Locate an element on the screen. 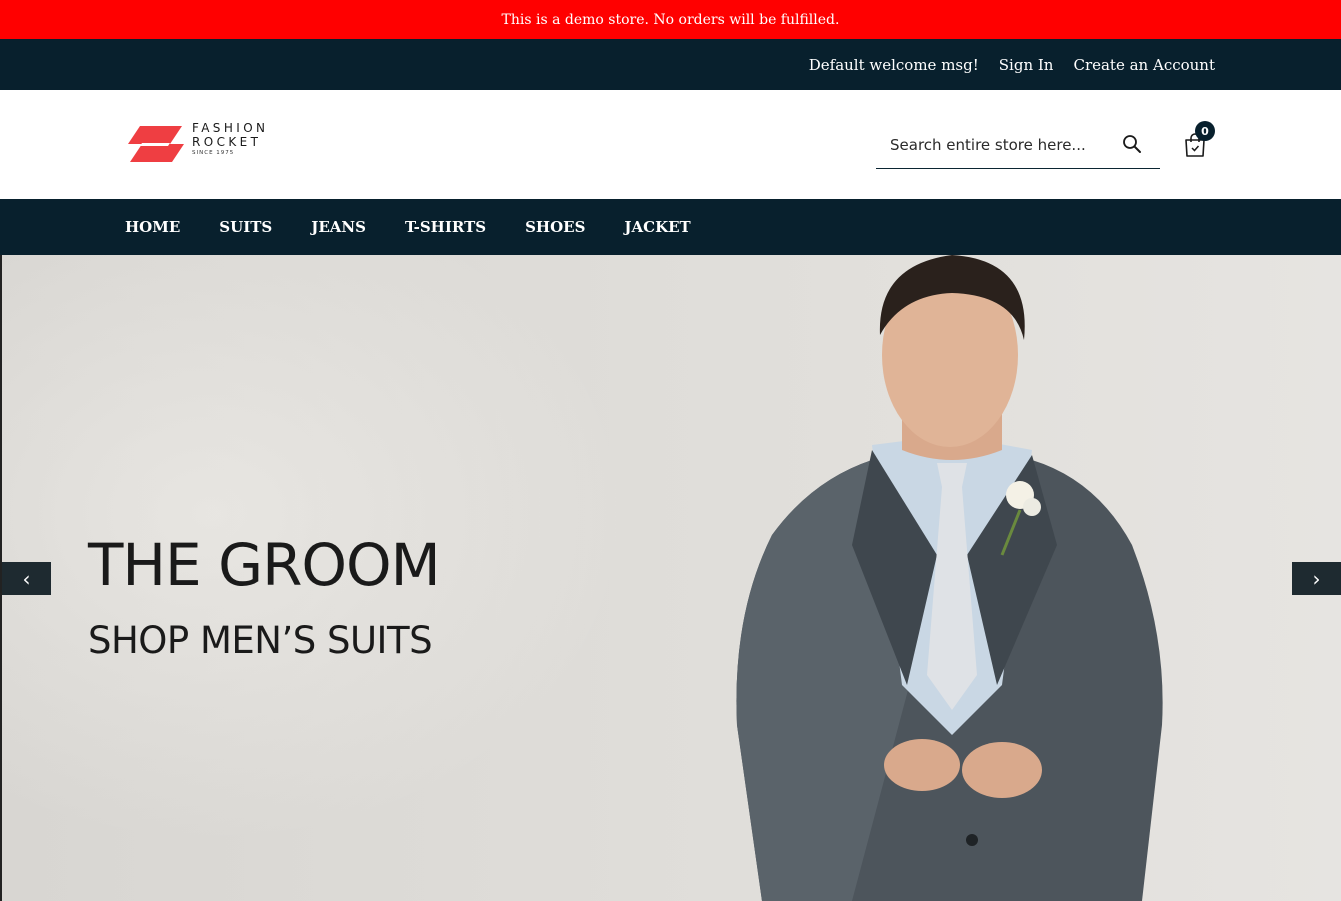  welcome-message: Default welcome msg! is located at coordinates (893, 64).